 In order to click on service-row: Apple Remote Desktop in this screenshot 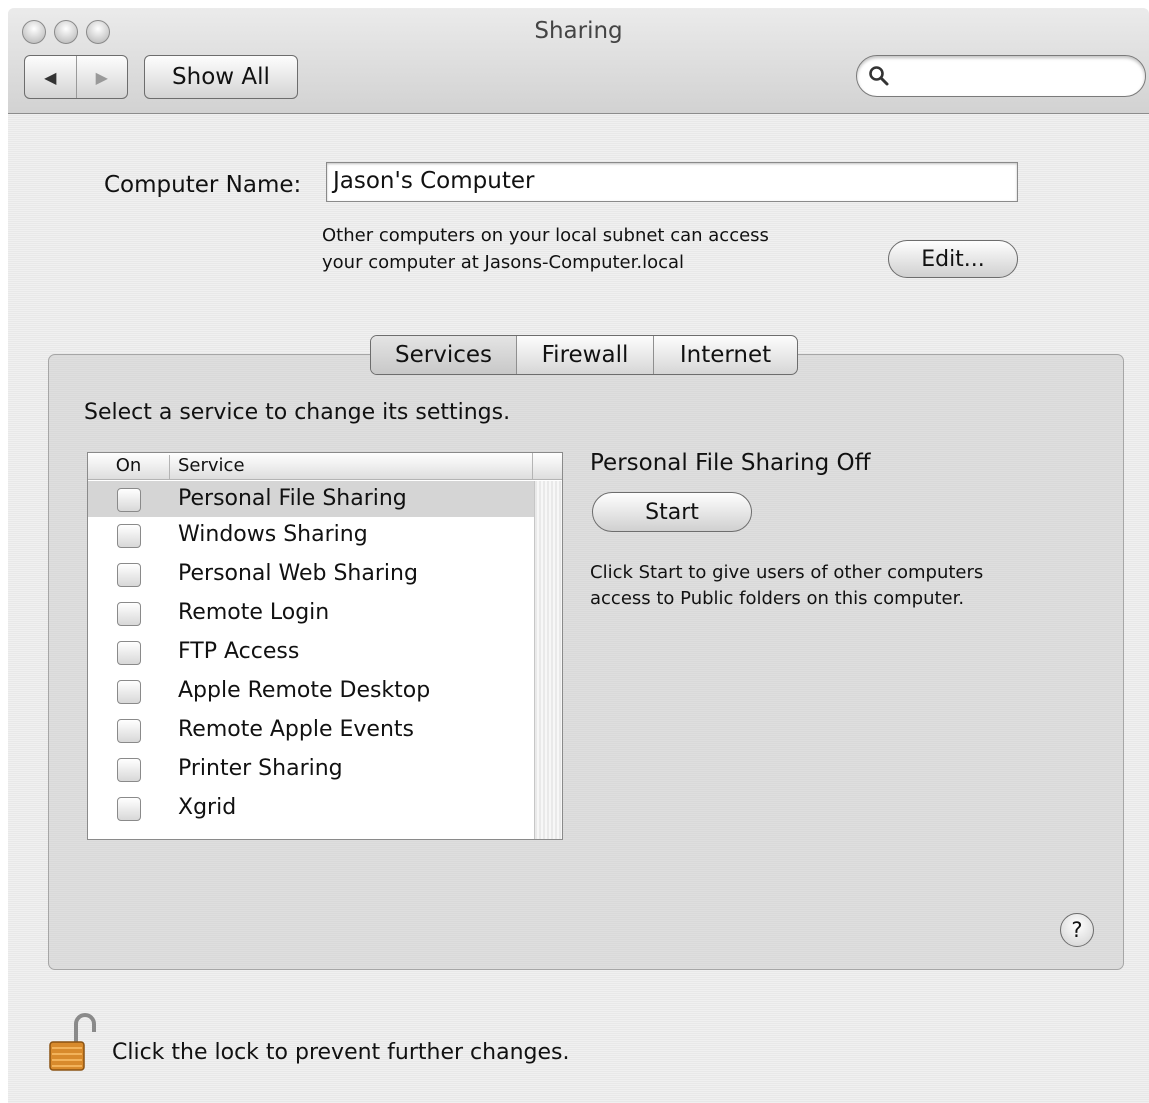, I will do `click(311, 692)`.